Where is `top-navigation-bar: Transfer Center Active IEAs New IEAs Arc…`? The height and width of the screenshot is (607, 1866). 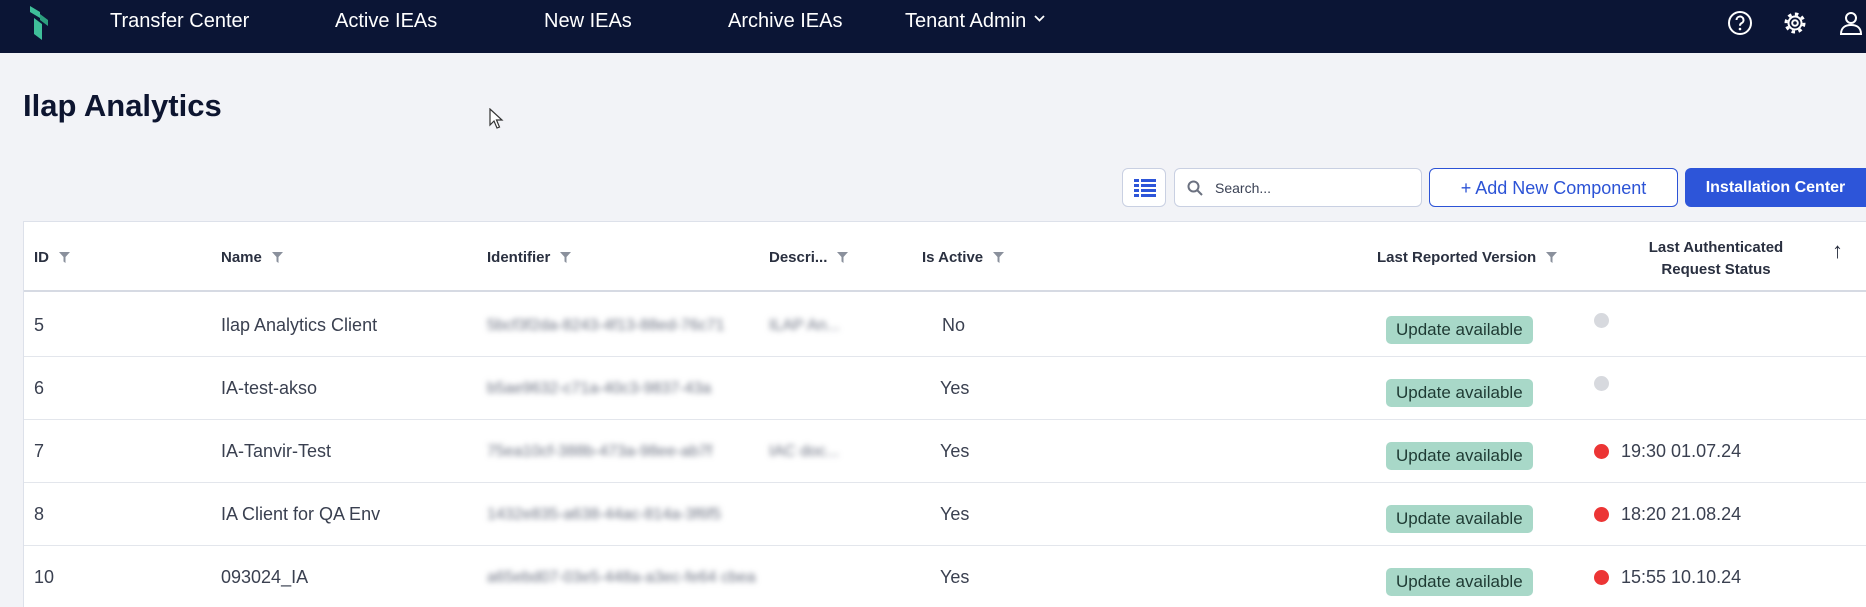
top-navigation-bar: Transfer Center Active IEAs New IEAs Arc… is located at coordinates (933, 26).